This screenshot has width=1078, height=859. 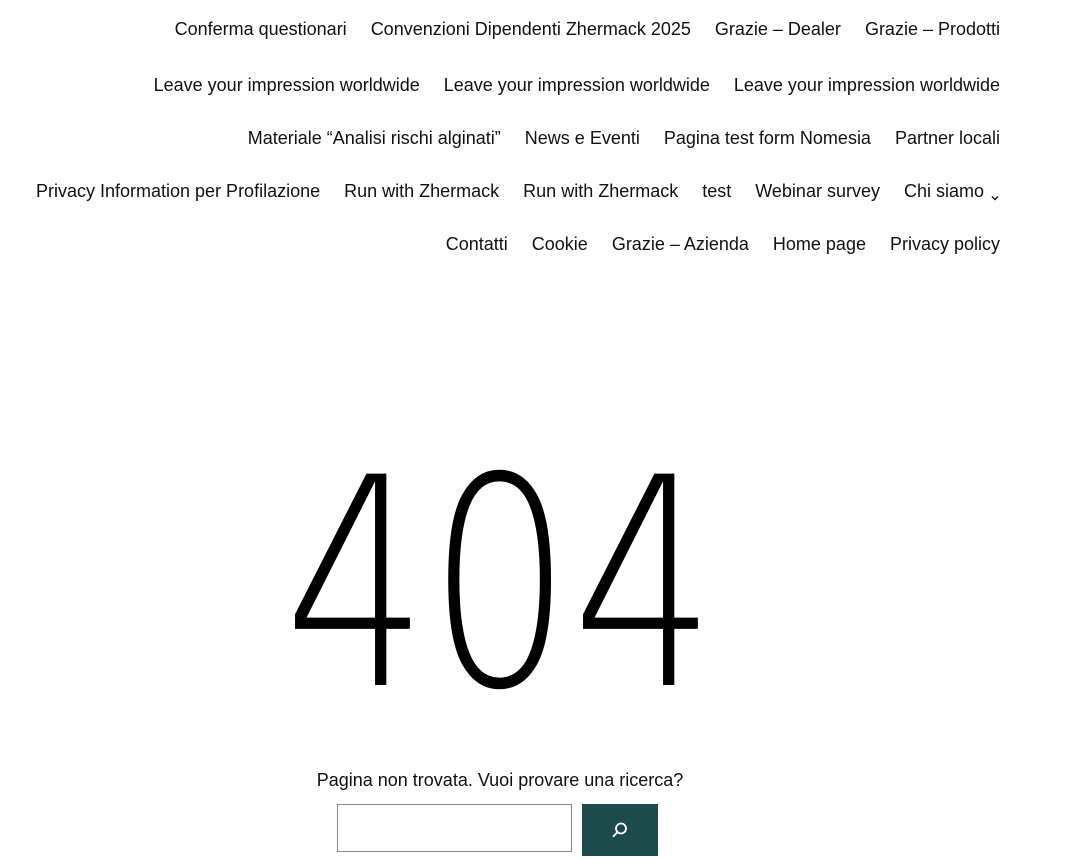 I want to click on nav-item-chi-siamo: Chi siamo, so click(x=952, y=191).